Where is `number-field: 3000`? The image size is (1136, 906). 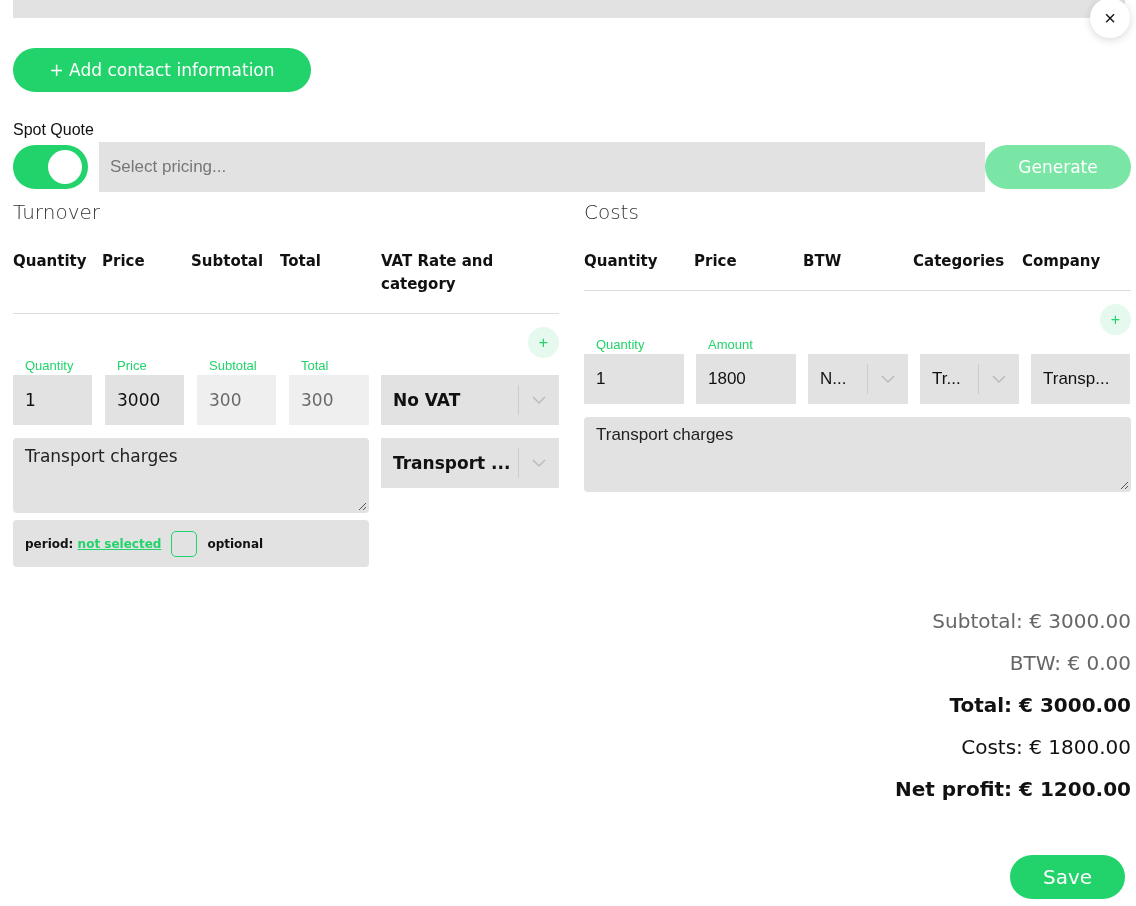 number-field: 3000 is located at coordinates (144, 400).